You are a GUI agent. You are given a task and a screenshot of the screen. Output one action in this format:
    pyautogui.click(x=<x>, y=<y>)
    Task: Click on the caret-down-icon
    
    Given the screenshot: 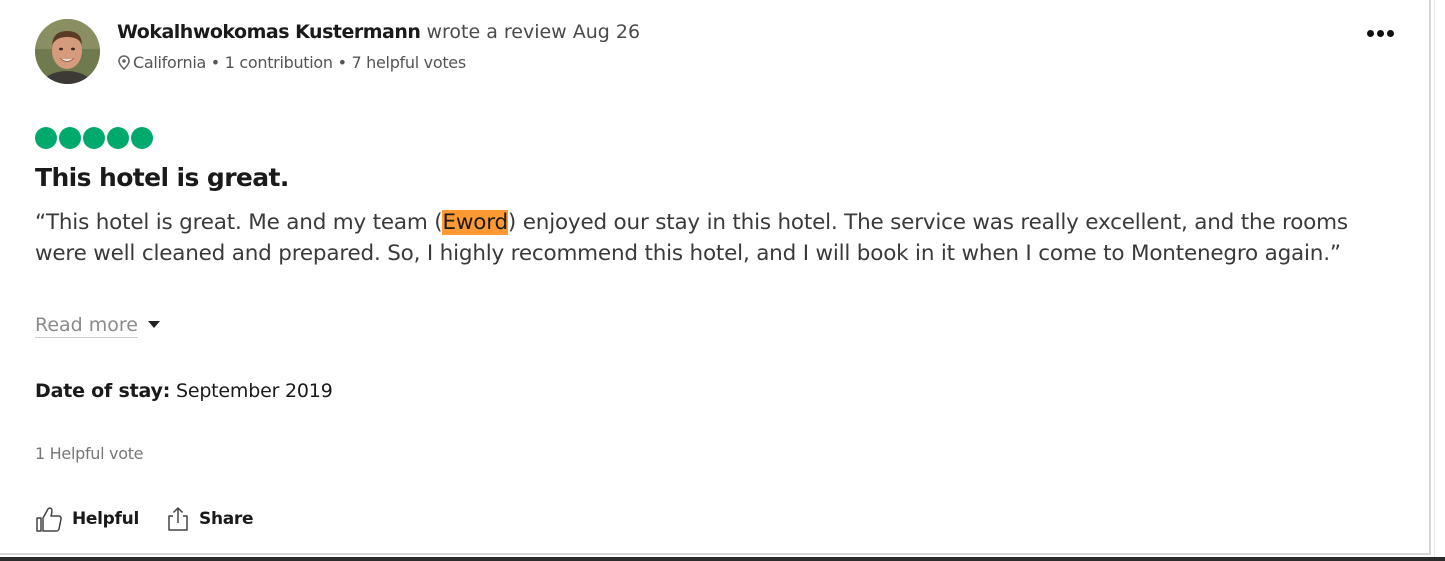 What is the action you would take?
    pyautogui.click(x=154, y=324)
    